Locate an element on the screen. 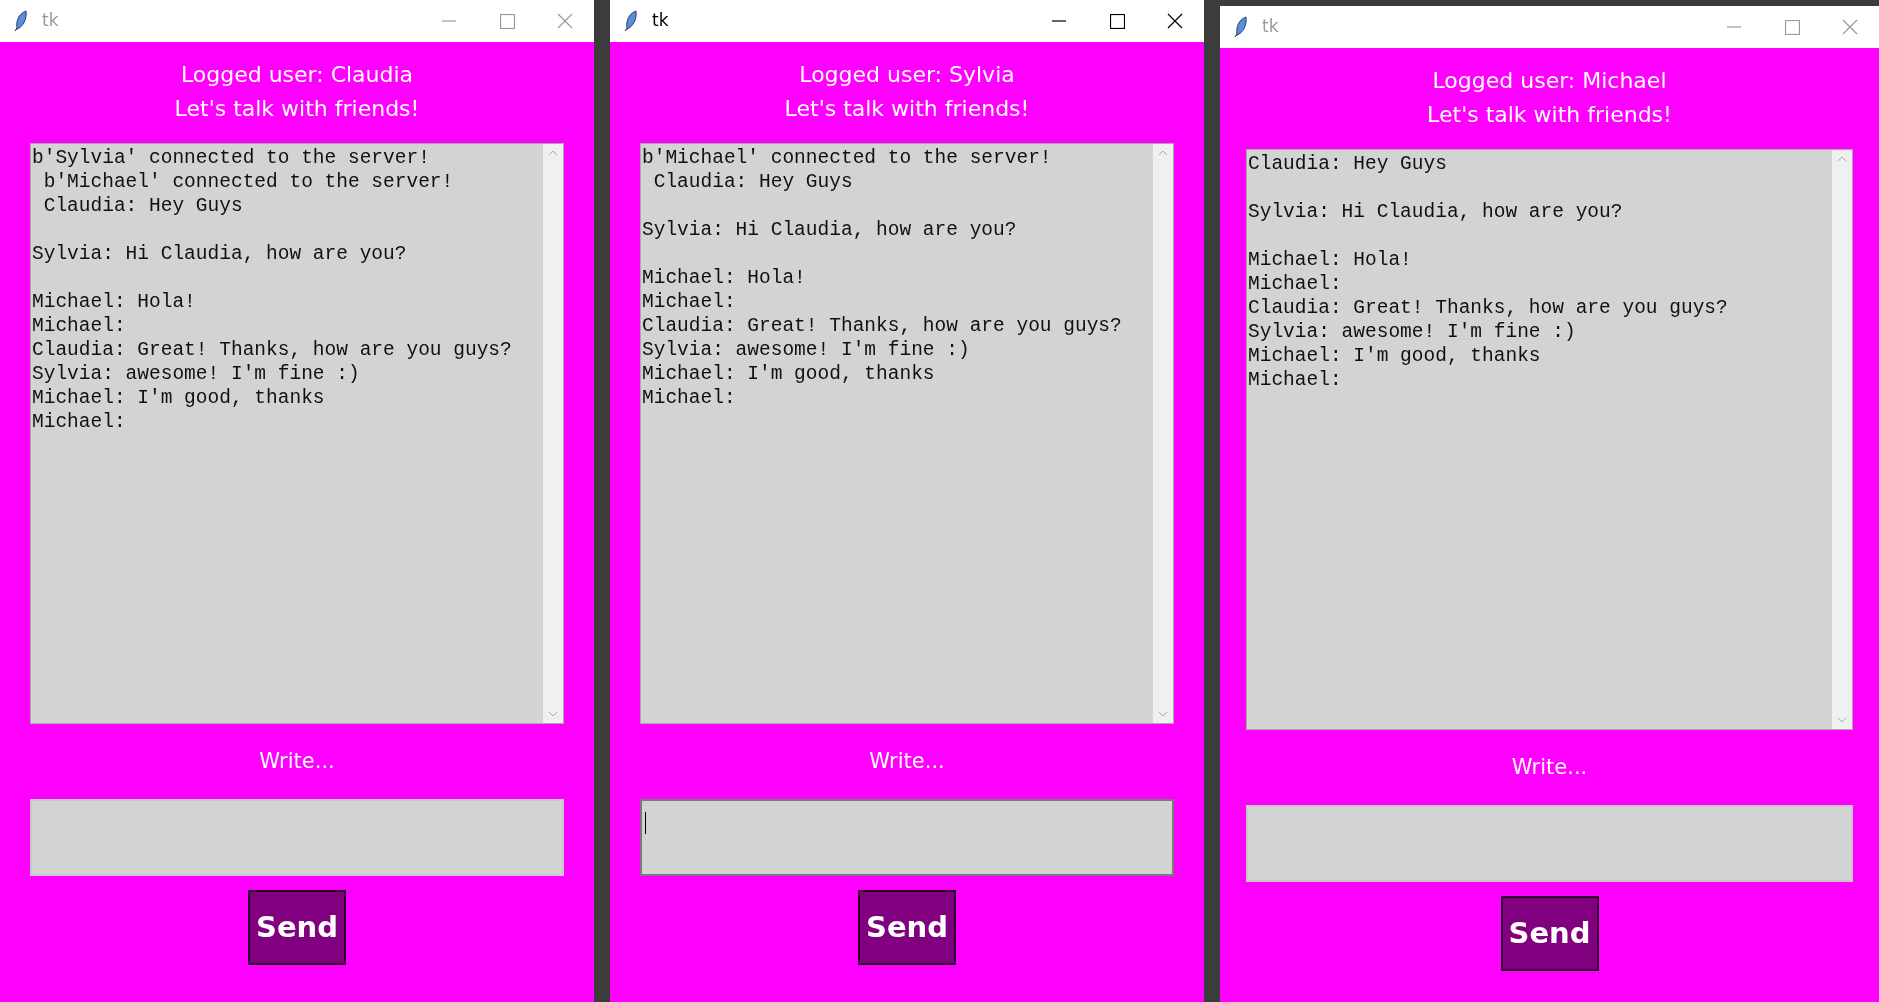 The image size is (1879, 1002). chat-log: Claudia: Hey Guys Sylvia: Hi Claudia, how are you? Michael: Hola! Michael: Claudia: Great! Thanks, how are you guys? Sylvia: awesome! I'm fine :) Michael: I'm good, thanks Michael: is located at coordinates (1488, 272).